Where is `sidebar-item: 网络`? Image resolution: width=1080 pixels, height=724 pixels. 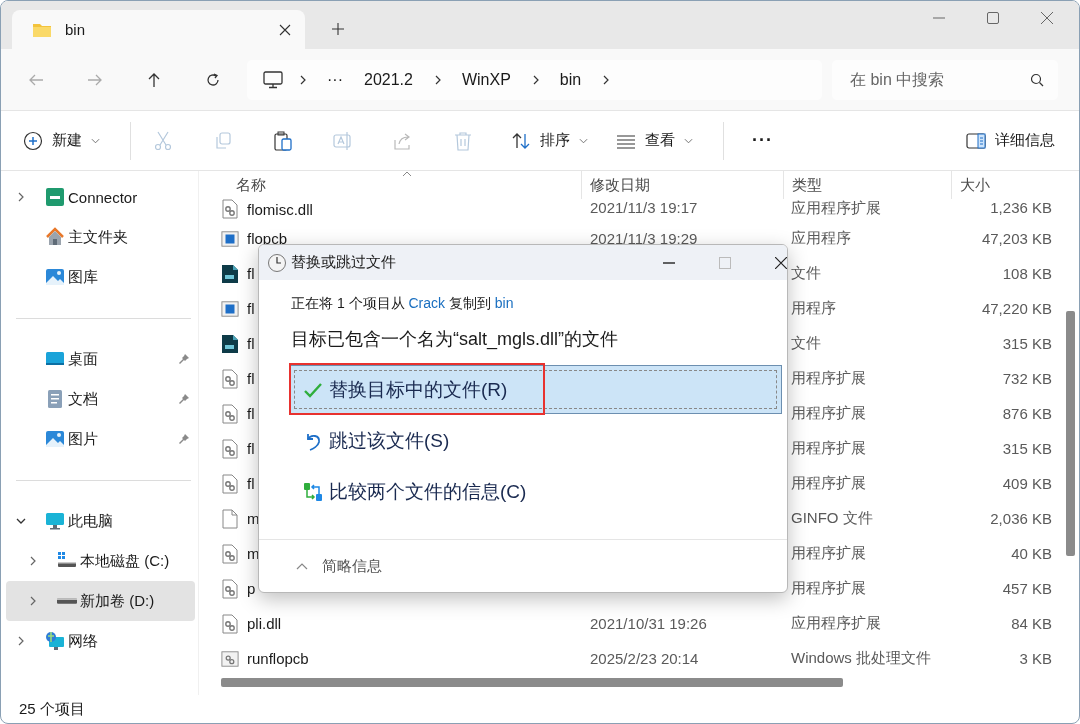
sidebar-item: 网络 is located at coordinates (100, 641).